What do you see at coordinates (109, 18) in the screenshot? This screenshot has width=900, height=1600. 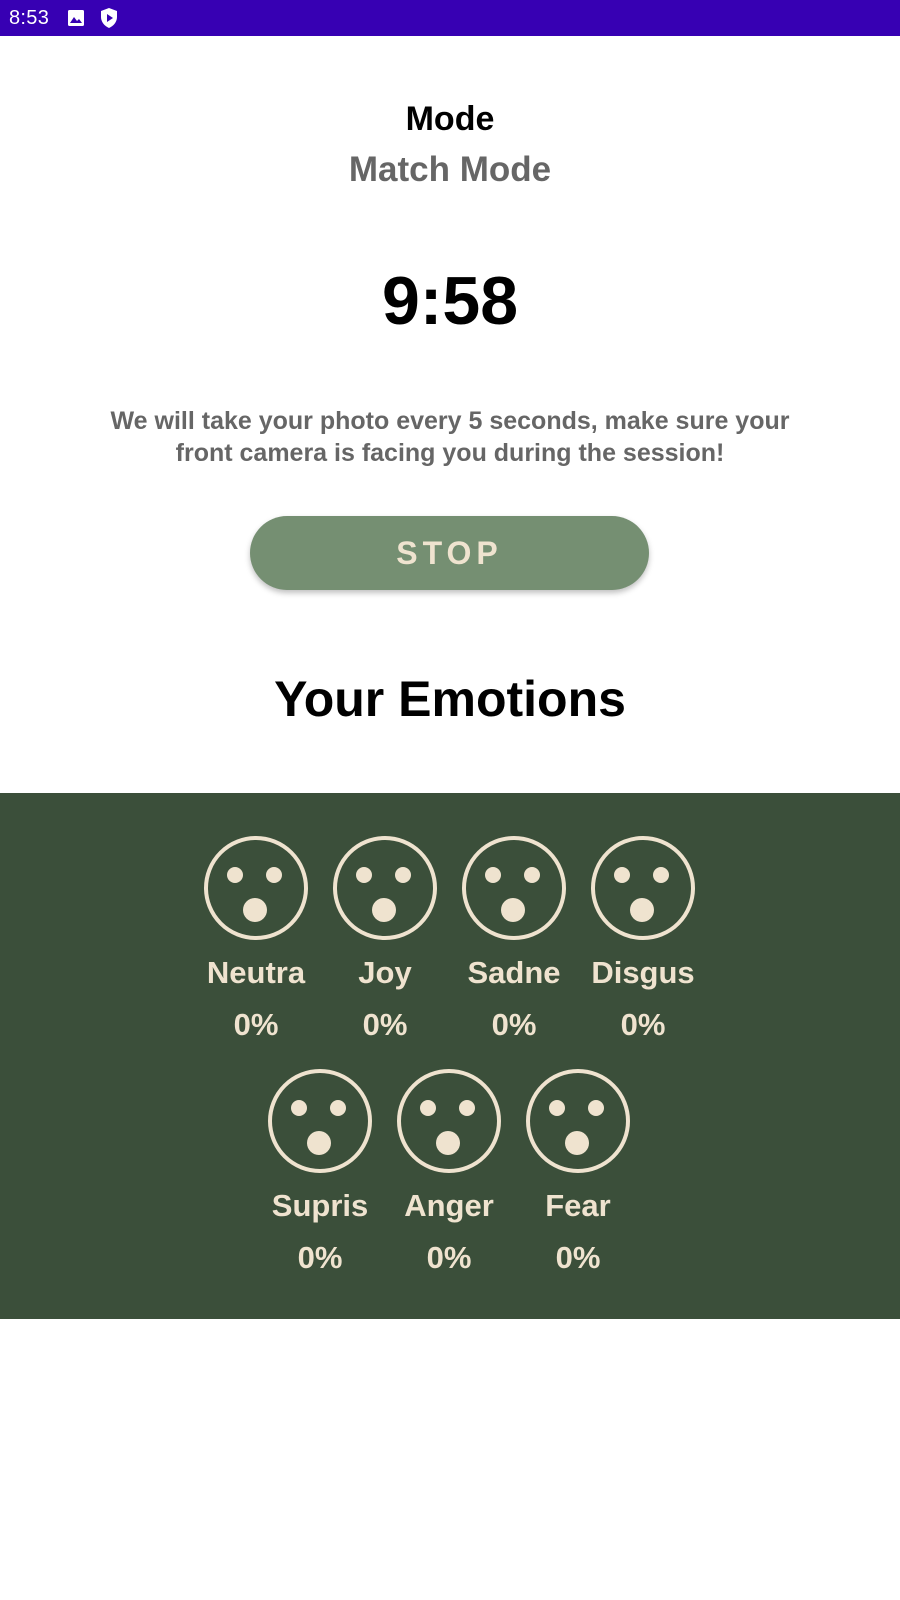 I see `shield-play-icon` at bounding box center [109, 18].